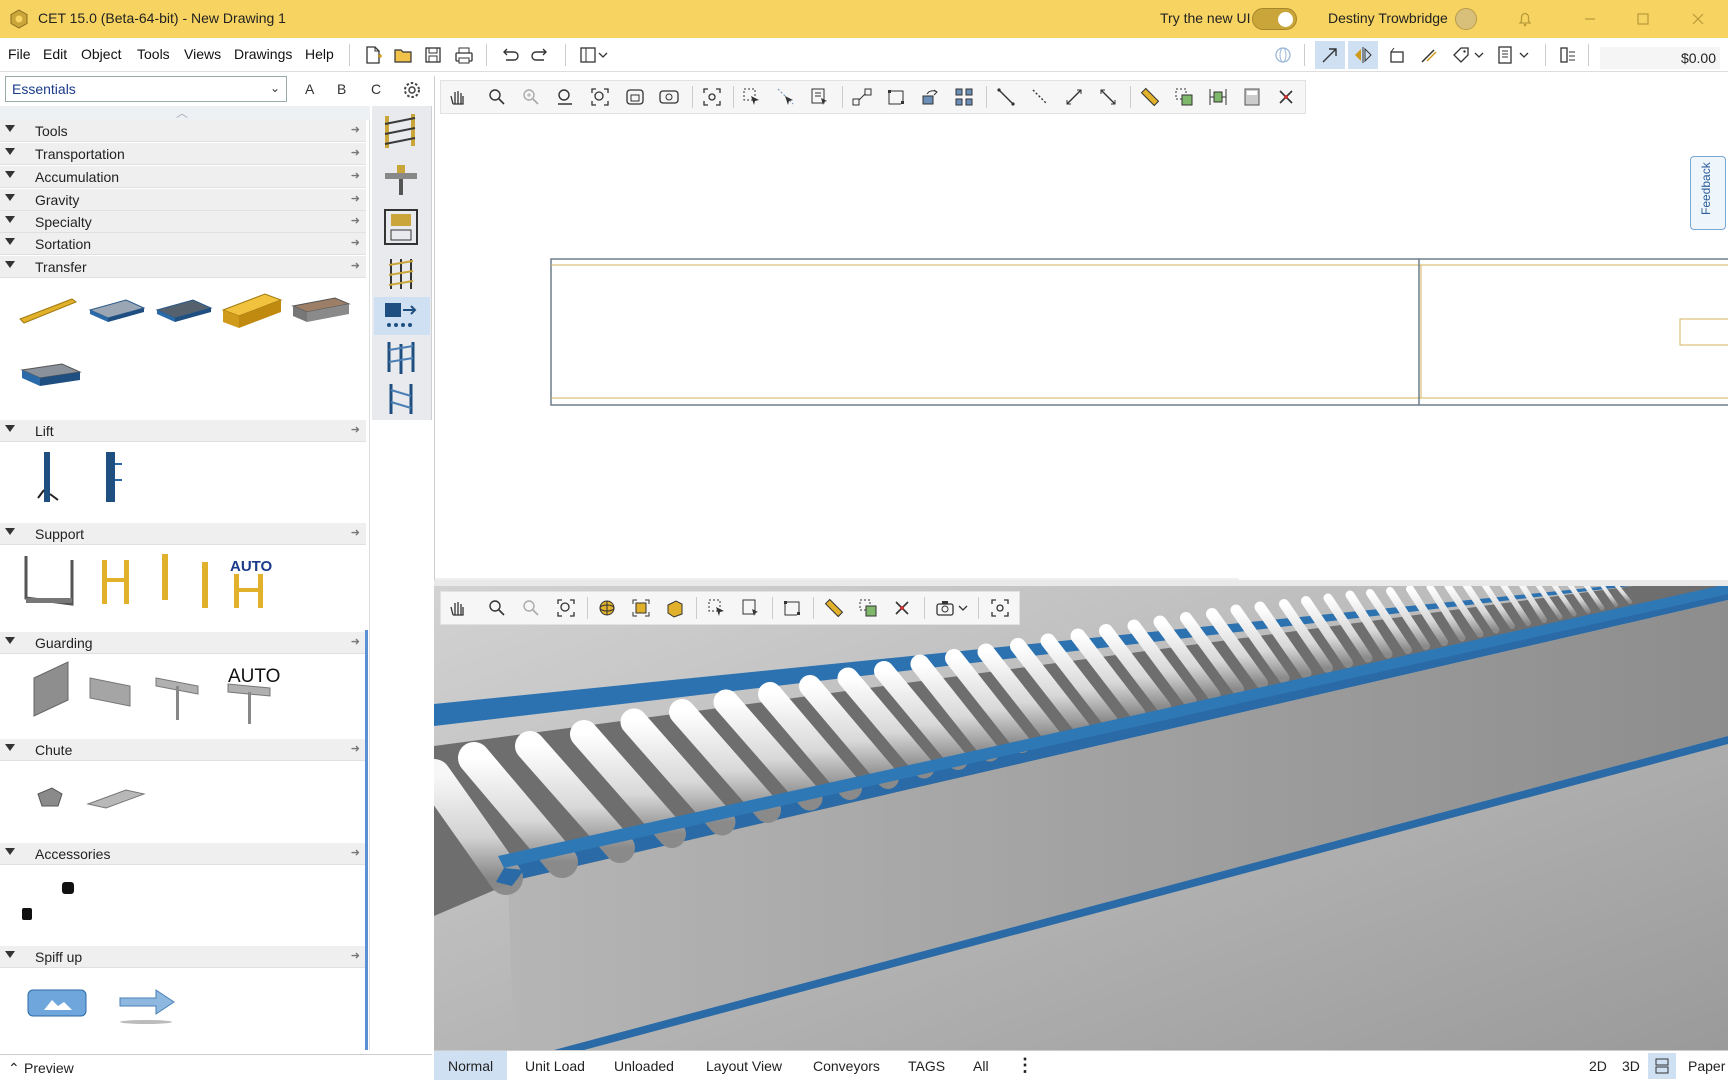 Image resolution: width=1728 pixels, height=1080 pixels. Describe the element at coordinates (641, 608) in the screenshot. I see `view-cube-icon` at that location.